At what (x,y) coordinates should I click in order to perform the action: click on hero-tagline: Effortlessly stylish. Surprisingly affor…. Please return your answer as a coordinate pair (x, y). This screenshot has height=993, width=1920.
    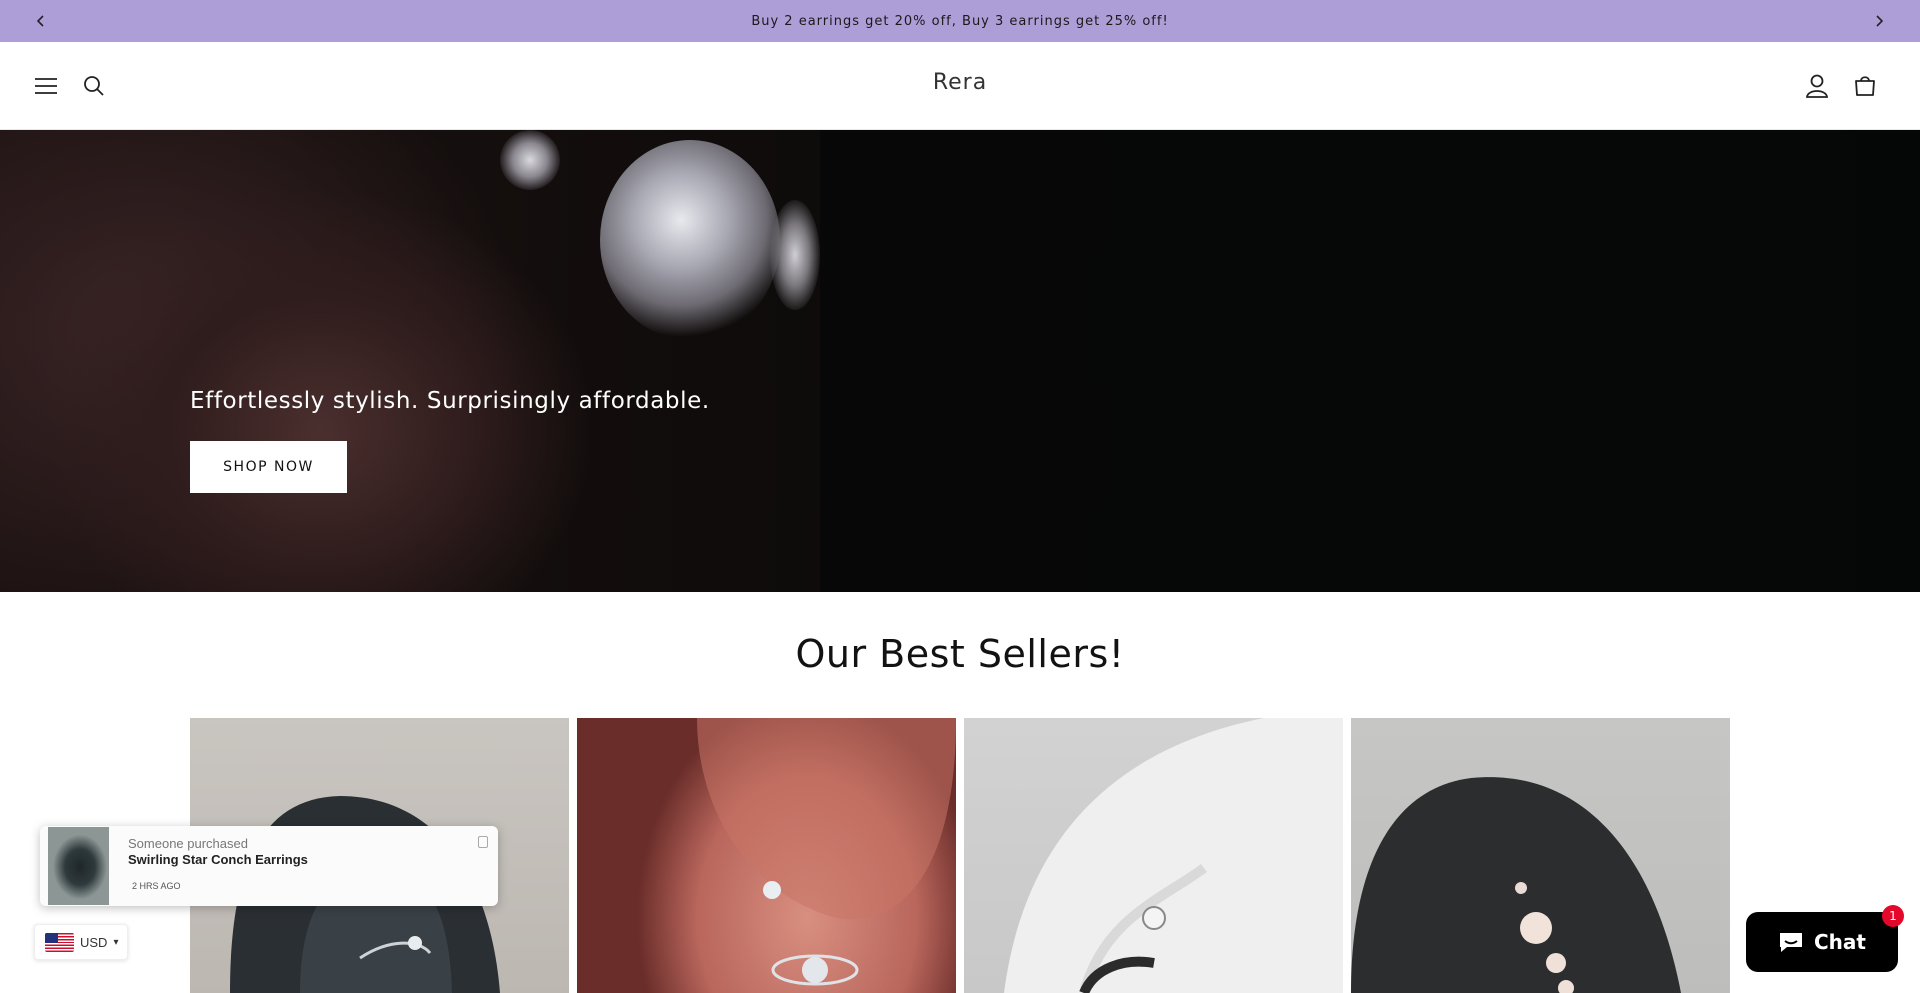
    Looking at the image, I should click on (450, 401).